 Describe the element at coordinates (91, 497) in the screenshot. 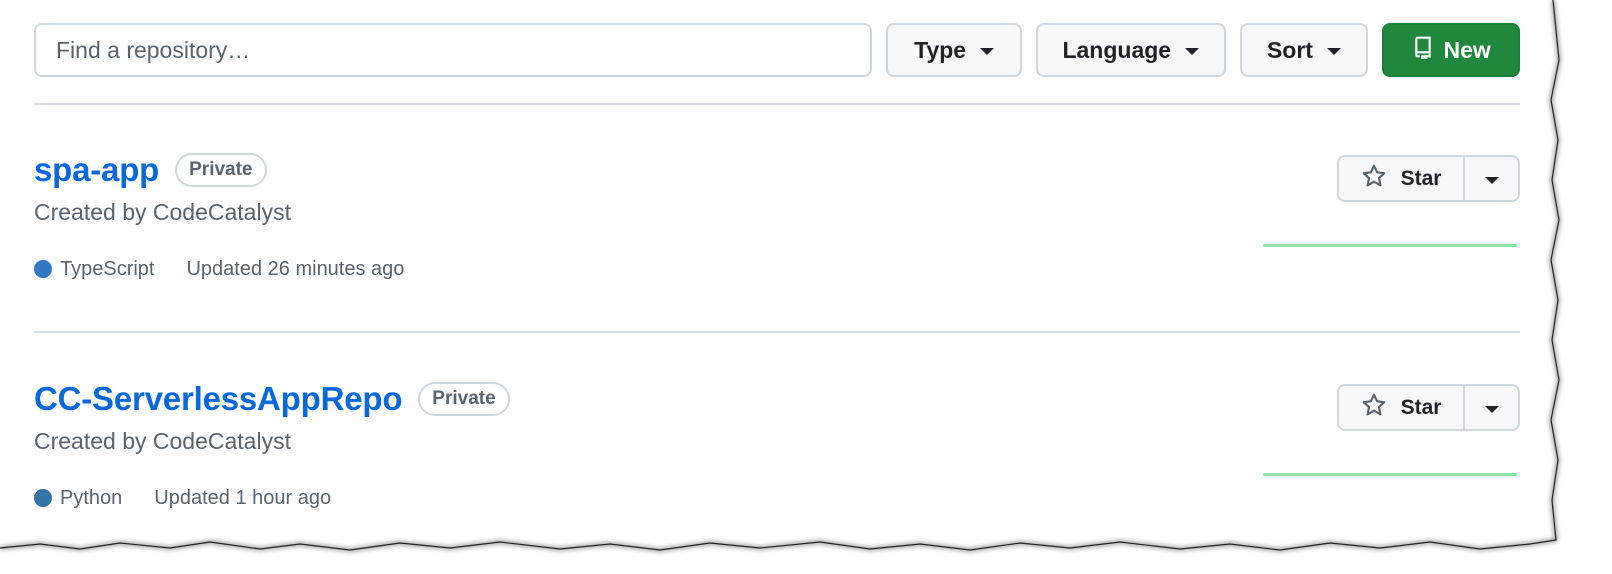

I see `repository-language: Python` at that location.